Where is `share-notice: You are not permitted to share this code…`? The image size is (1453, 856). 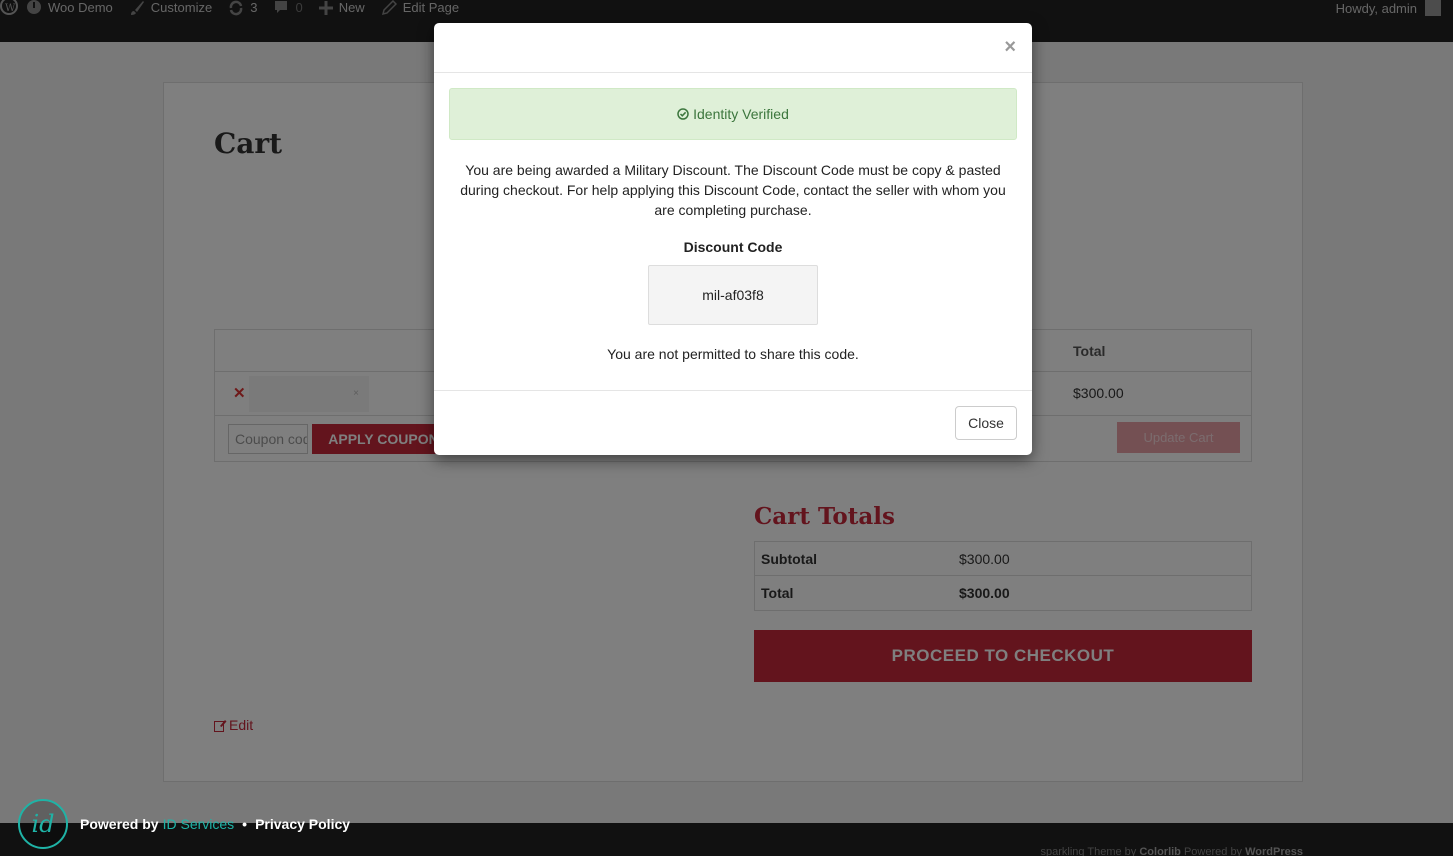 share-notice: You are not permitted to share this code… is located at coordinates (733, 354).